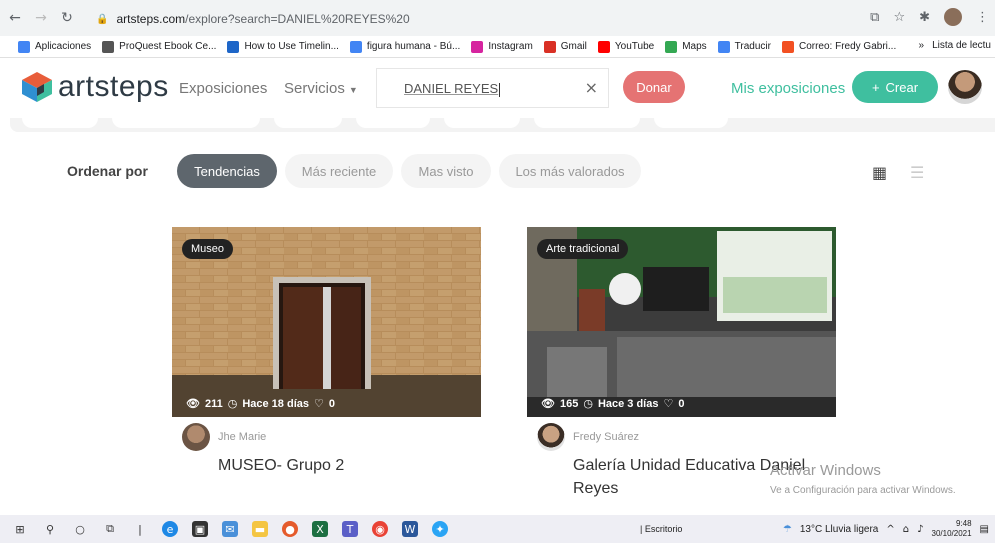  What do you see at coordinates (227, 171) in the screenshot?
I see `sort-trending: Tendencias` at bounding box center [227, 171].